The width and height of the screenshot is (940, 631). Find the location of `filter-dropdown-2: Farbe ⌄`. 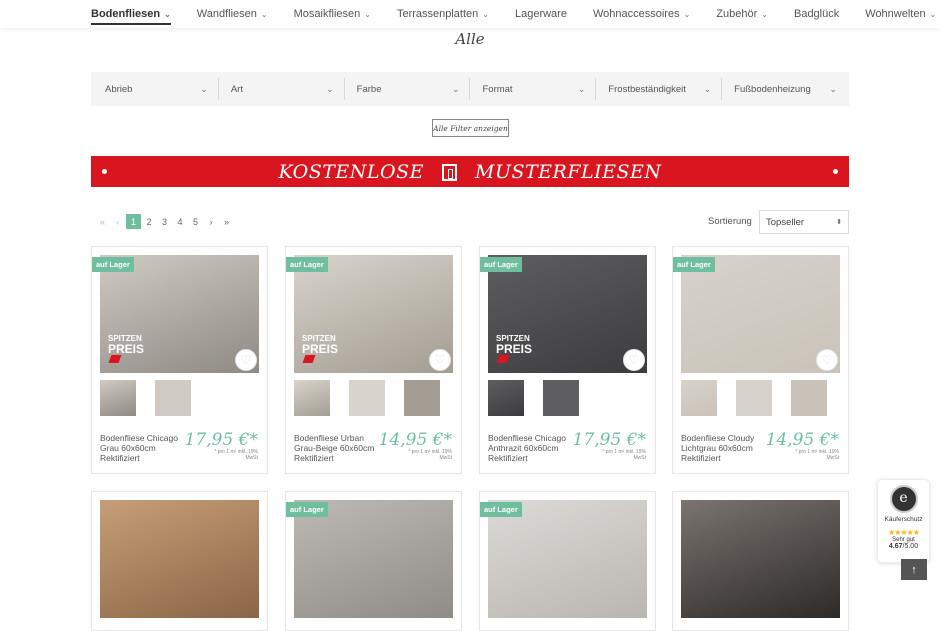

filter-dropdown-2: Farbe ⌄ is located at coordinates (408, 89).